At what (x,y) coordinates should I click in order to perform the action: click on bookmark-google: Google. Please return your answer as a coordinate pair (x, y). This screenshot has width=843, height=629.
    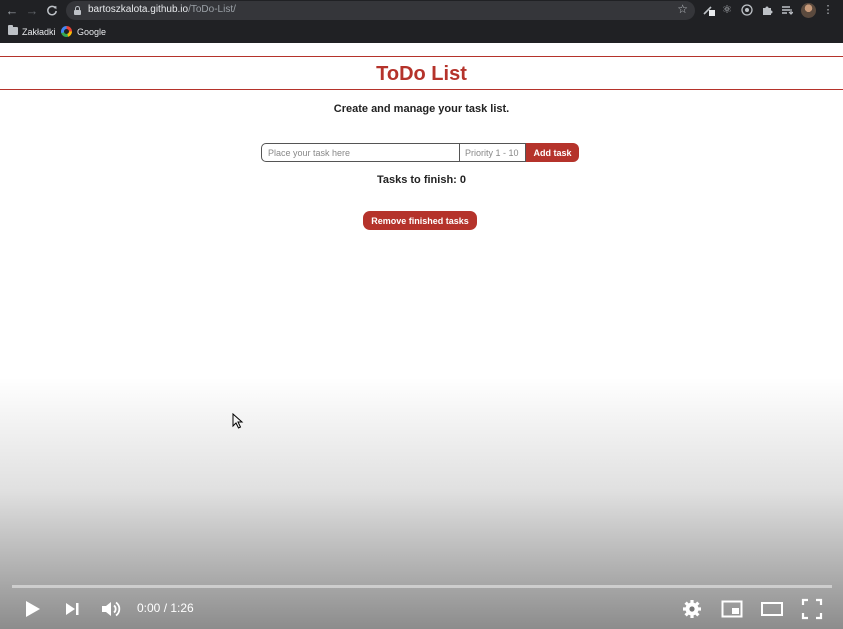
    Looking at the image, I should click on (91, 32).